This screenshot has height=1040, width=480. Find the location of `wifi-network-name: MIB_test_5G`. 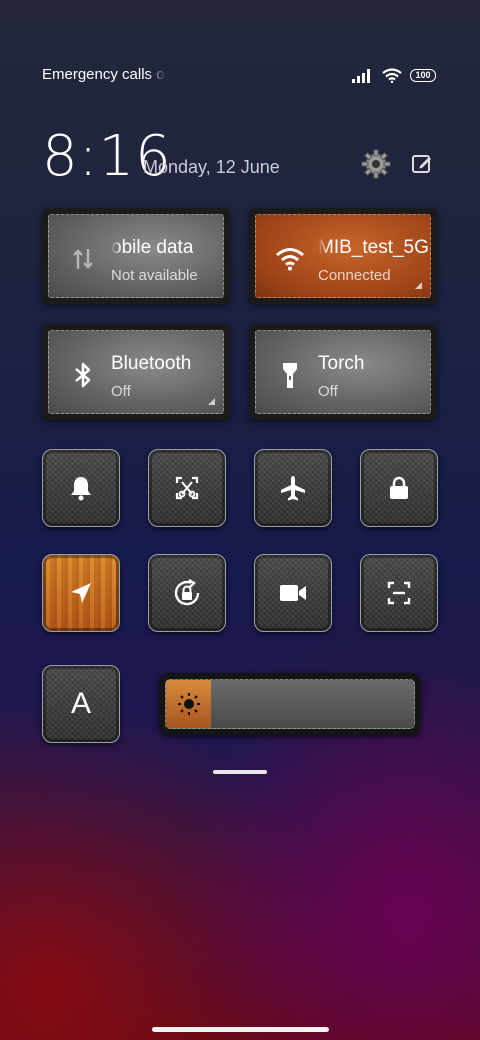

wifi-network-name: MIB_test_5G is located at coordinates (373, 247).